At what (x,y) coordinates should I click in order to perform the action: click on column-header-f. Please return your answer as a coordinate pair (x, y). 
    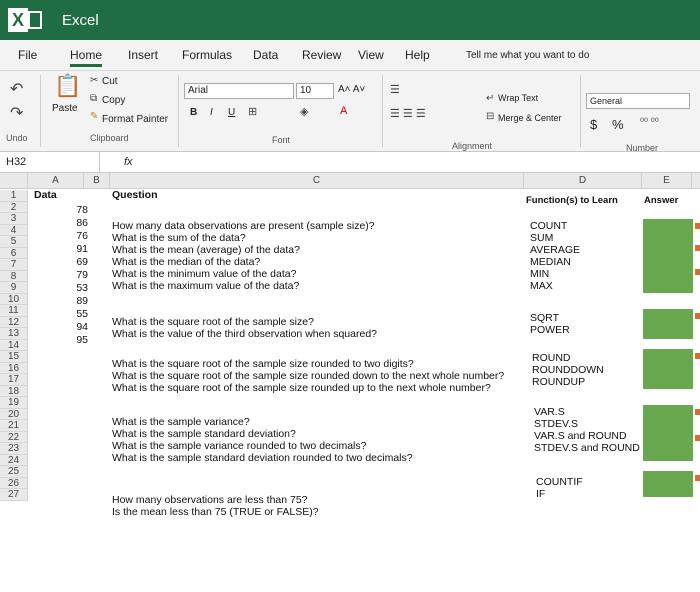
    Looking at the image, I should click on (696, 181).